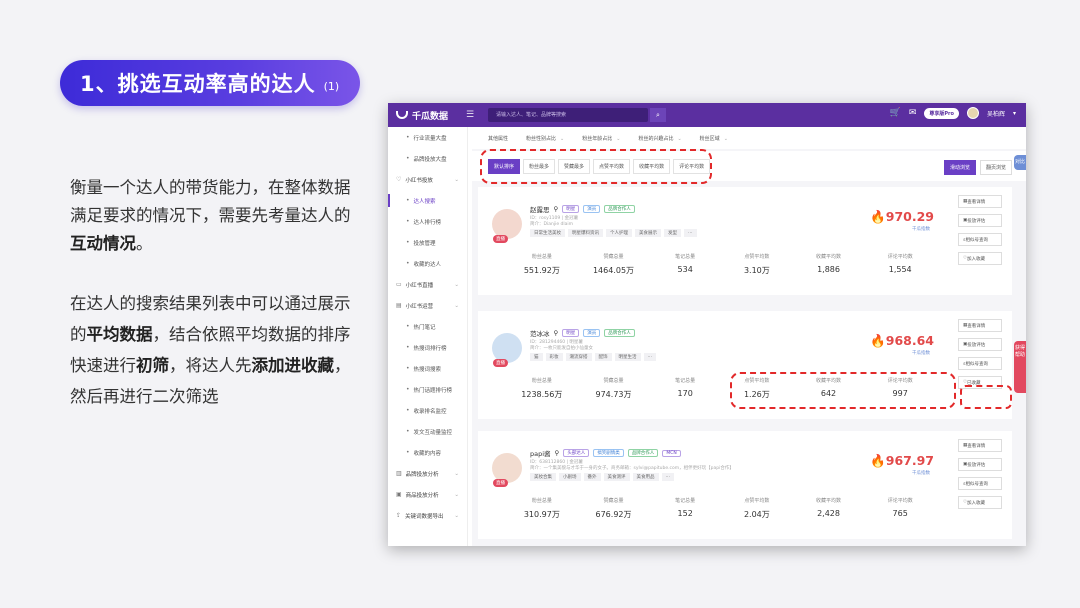 The height and width of the screenshot is (608, 1080). Describe the element at coordinates (422, 115) in the screenshot. I see `app-logo: 千瓜数据` at that location.